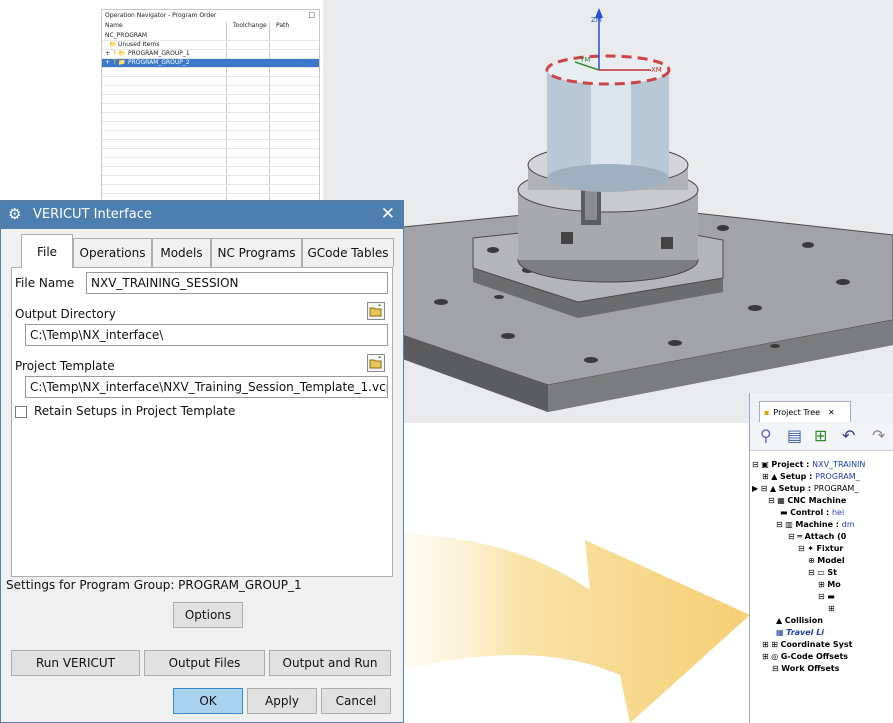 The width and height of the screenshot is (893, 723). I want to click on tree-row-label: Unused Items, so click(139, 44).